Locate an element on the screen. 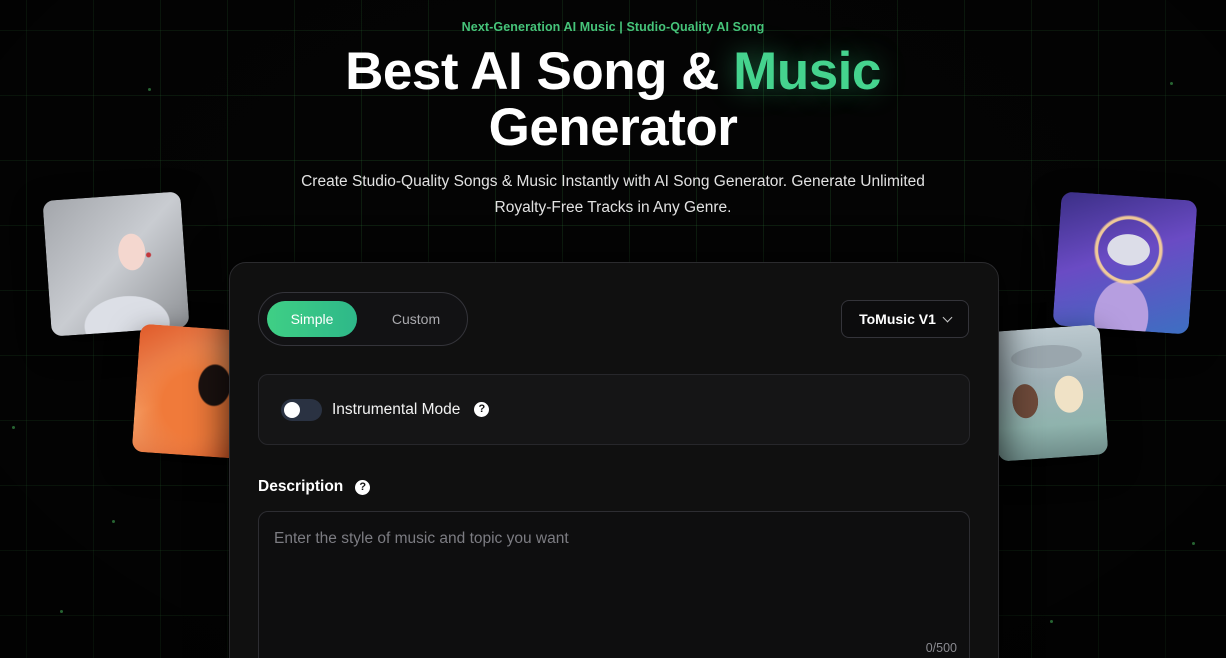 Image resolution: width=1226 pixels, height=658 pixels. description-label: Description is located at coordinates (301, 486).